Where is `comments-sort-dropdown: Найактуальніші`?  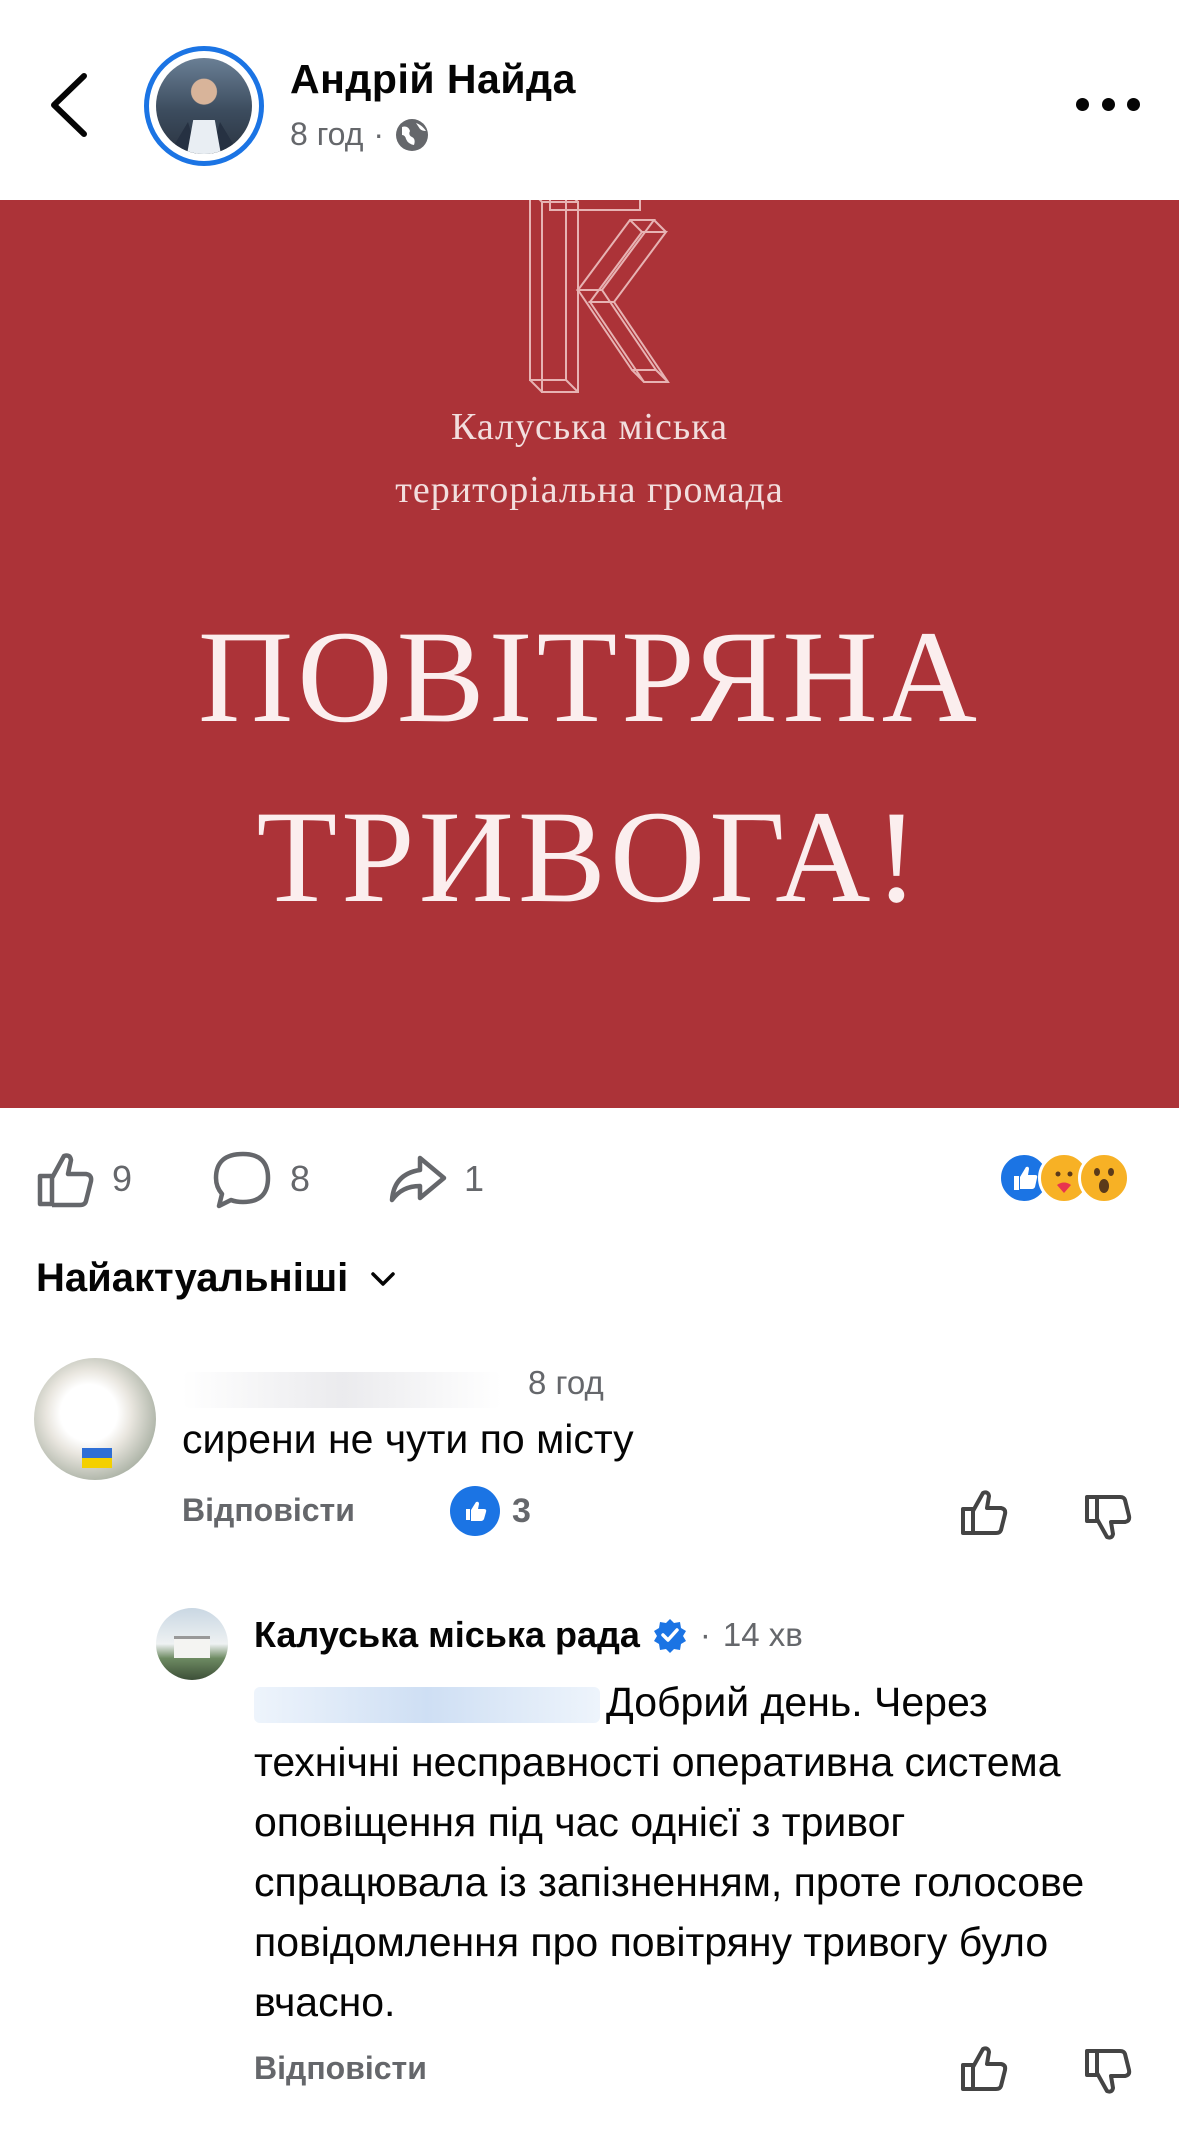
comments-sort-dropdown: Найактуальніші is located at coordinates (217, 1278).